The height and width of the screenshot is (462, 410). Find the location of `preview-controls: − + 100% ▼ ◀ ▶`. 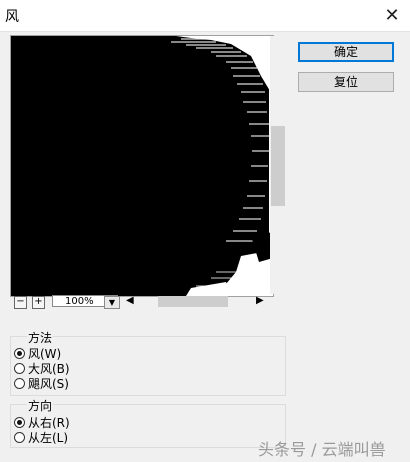

preview-controls: − + 100% ▼ ◀ ▶ is located at coordinates (149, 302).